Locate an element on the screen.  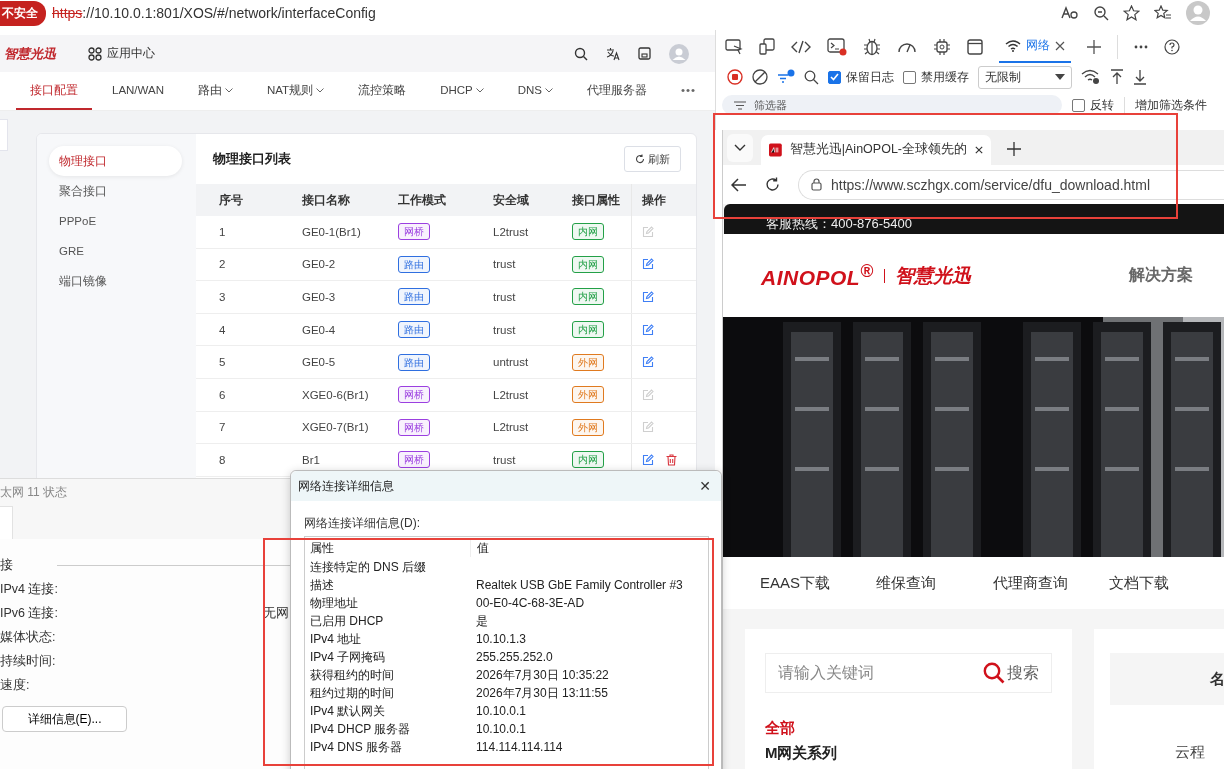
site-nav-link: 解决方案 is located at coordinates (1161, 276).